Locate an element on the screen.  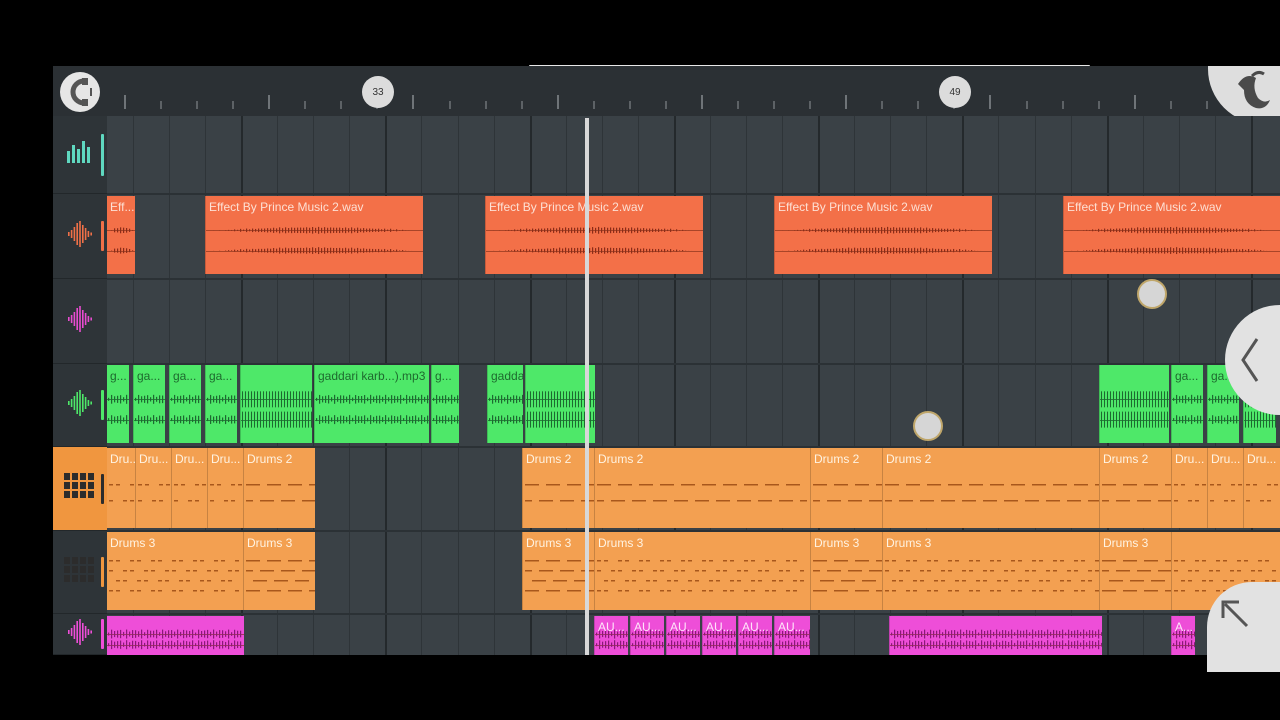
bar-marker-33: 33 is located at coordinates (378, 92).